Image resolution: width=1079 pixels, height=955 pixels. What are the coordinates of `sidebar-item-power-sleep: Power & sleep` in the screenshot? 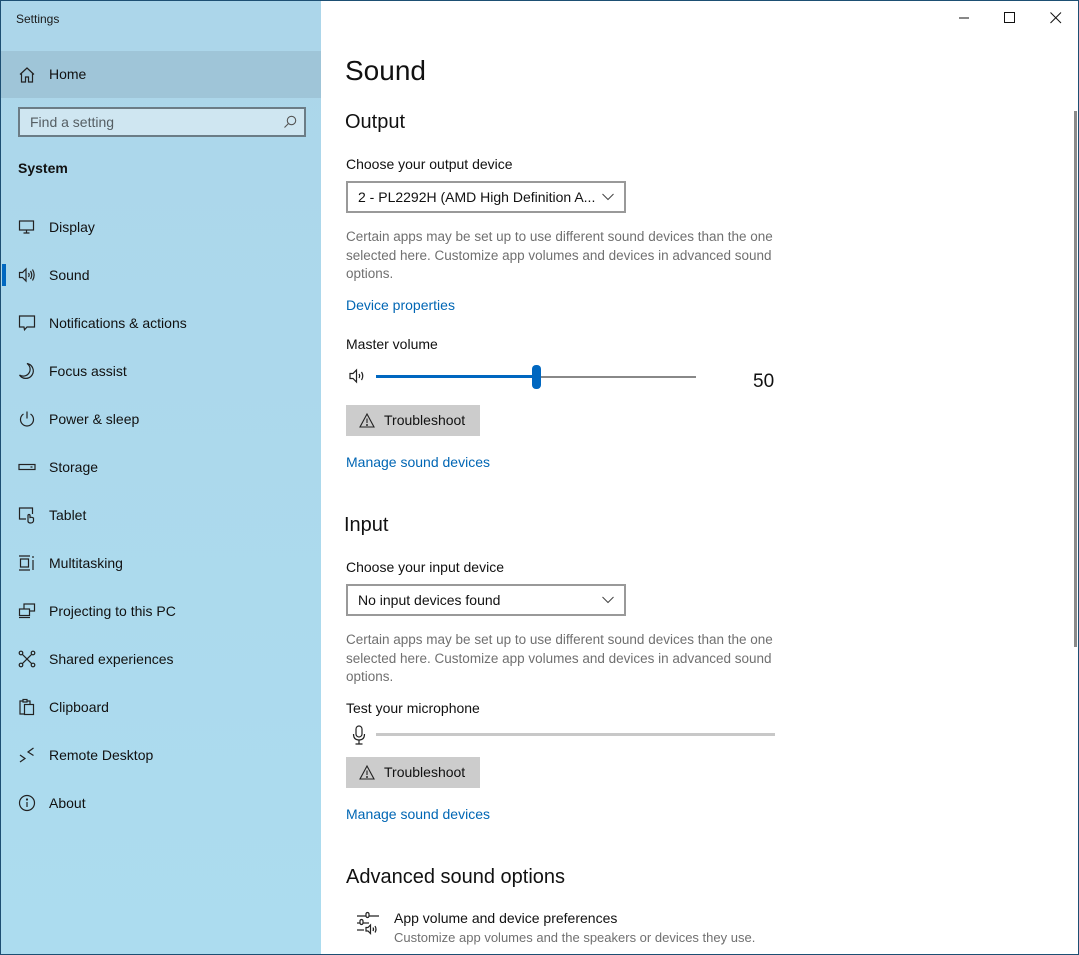 It's located at (161, 419).